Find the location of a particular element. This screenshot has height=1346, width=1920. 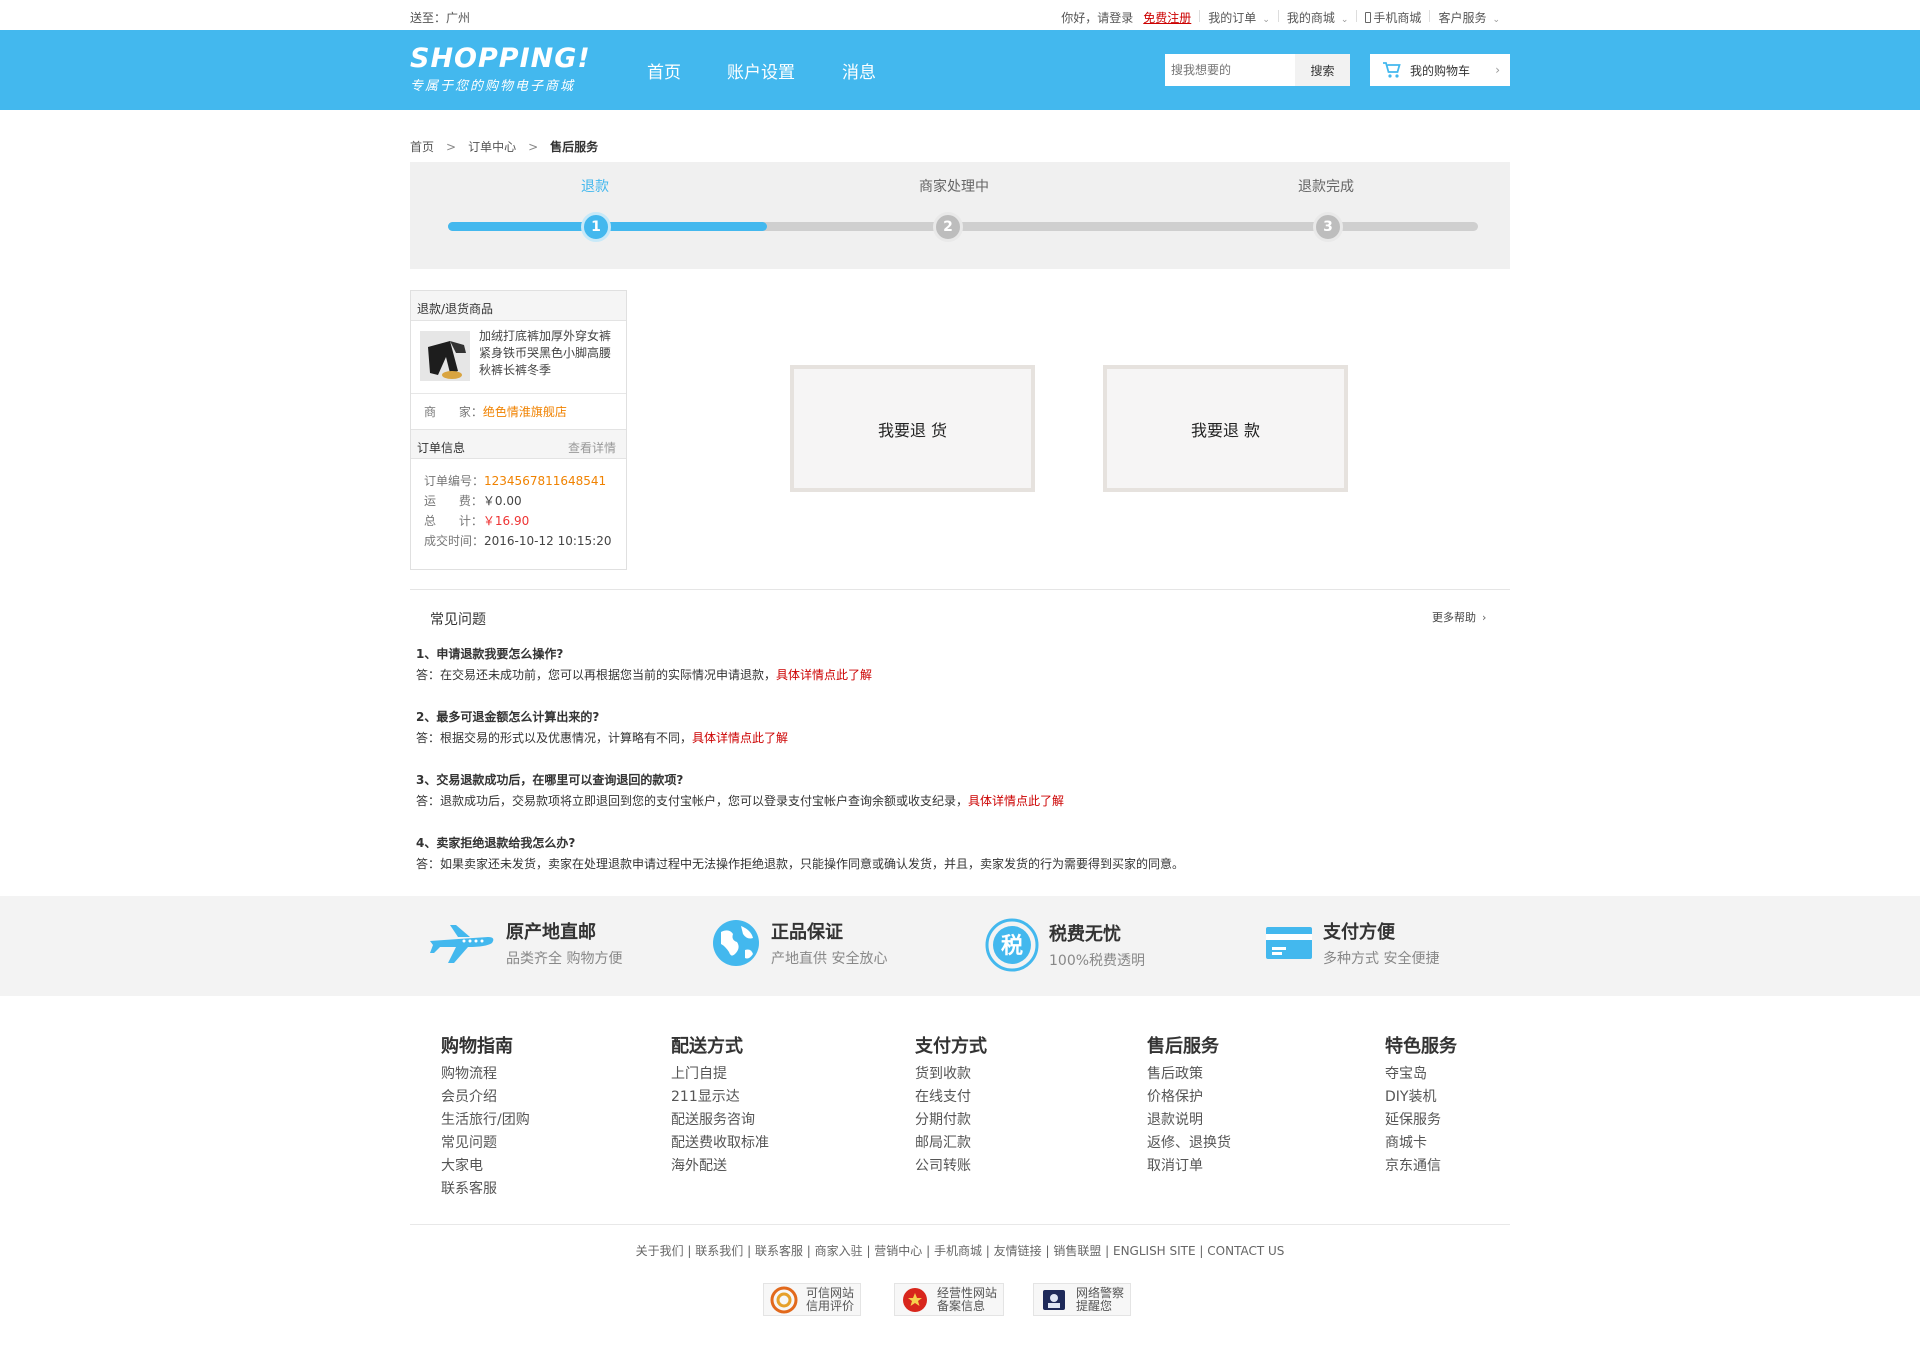

footer-col-after-sales: 售后服务 售后政策 价格保护 退款说明 返修、退换货 取消订单 is located at coordinates (1189, 1105).